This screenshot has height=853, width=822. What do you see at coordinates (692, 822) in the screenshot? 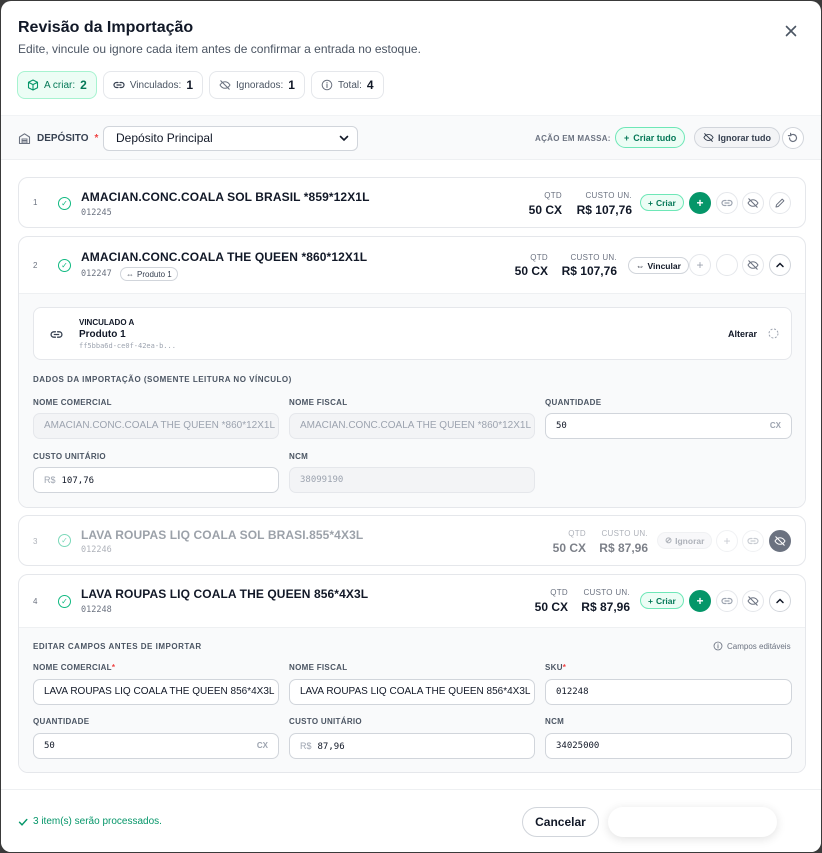
I see `confirm-button` at bounding box center [692, 822].